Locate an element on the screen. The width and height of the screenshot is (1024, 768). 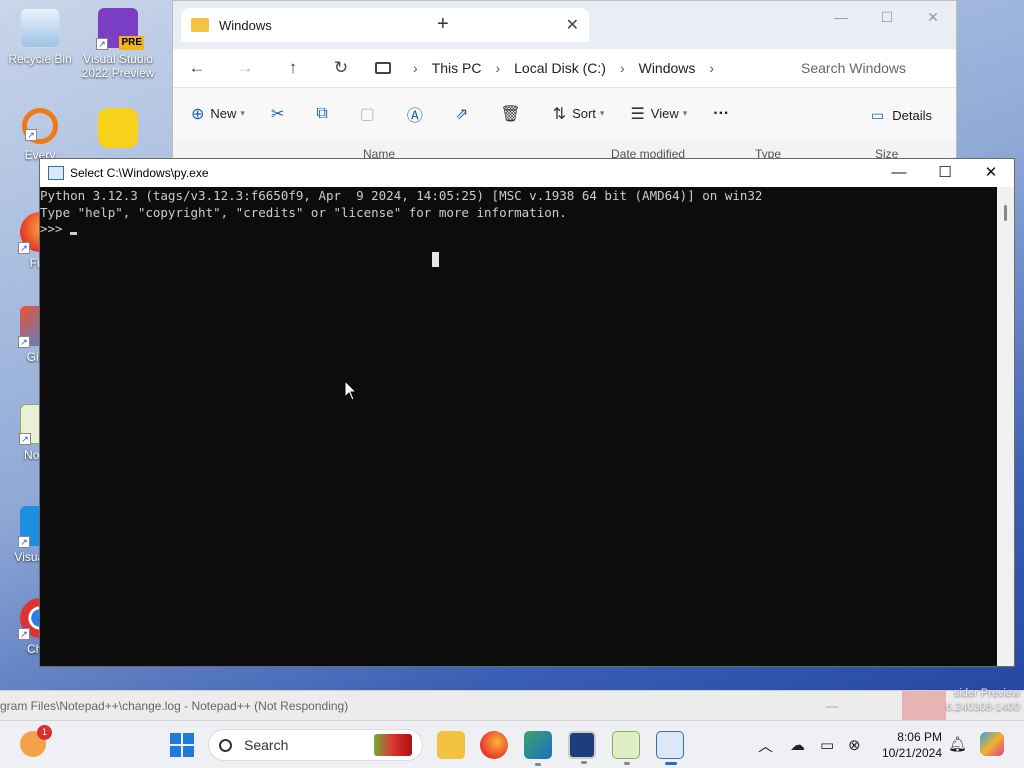
start-button is located at coordinates (182, 745).